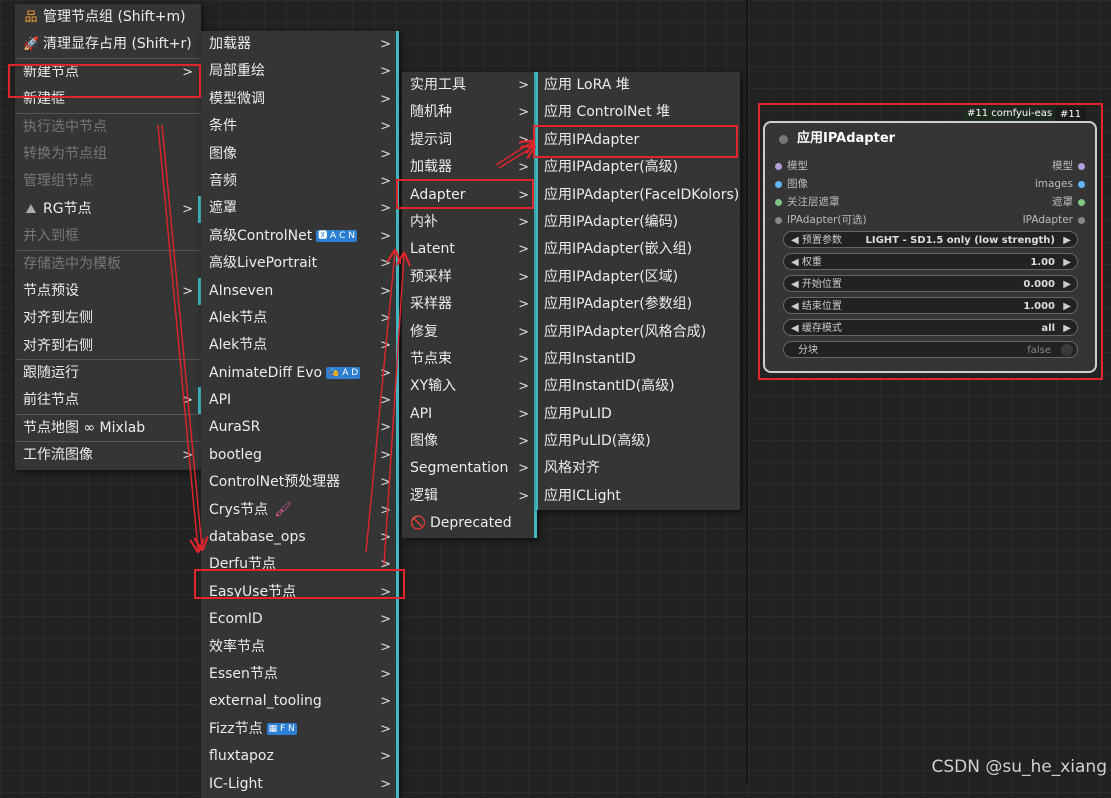 This screenshot has height=798, width=1111. I want to click on output-port: 模型, so click(1068, 166).